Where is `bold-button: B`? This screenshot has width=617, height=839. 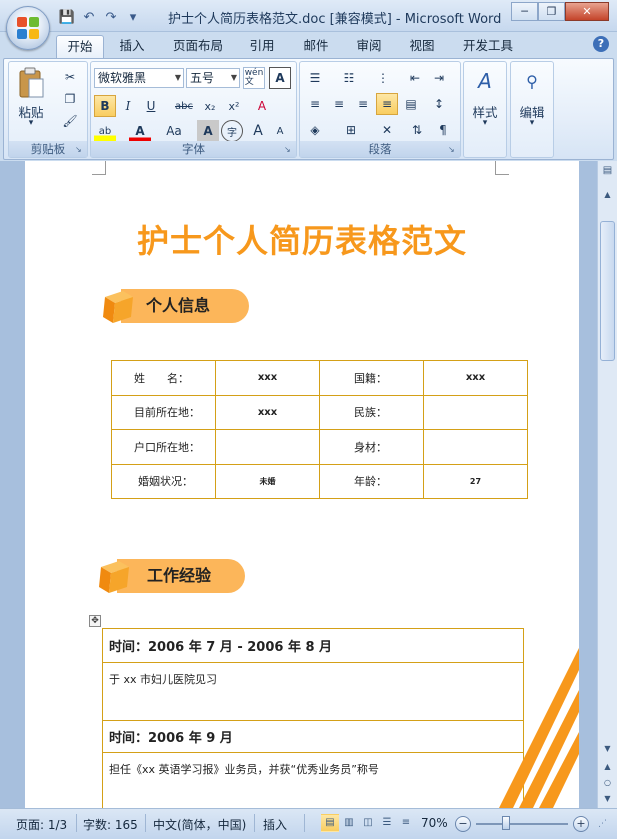
bold-button: B is located at coordinates (105, 106).